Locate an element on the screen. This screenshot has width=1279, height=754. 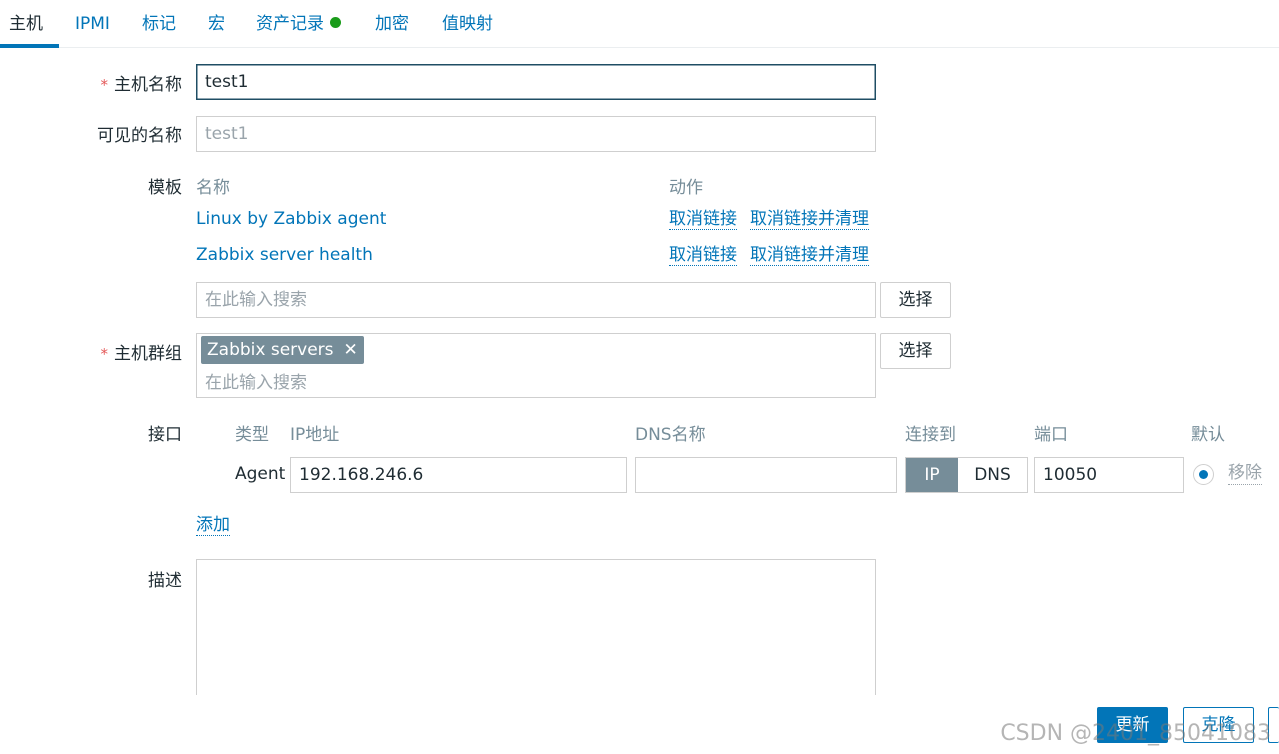
templates-header-action: 动作 is located at coordinates (686, 188).